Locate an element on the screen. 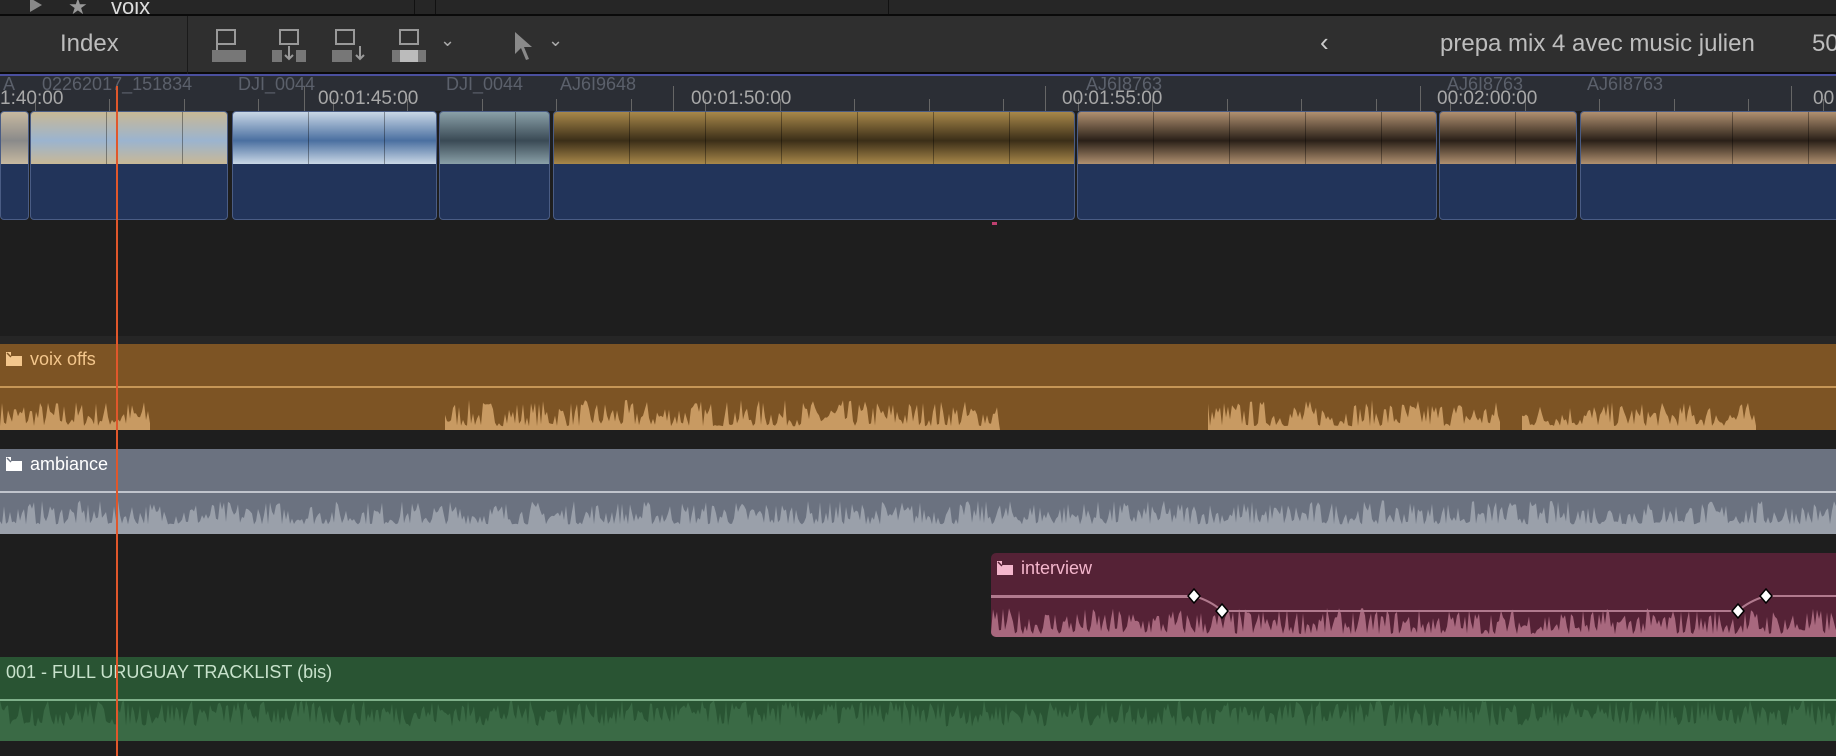  tool-chevron-down-icon: ⌄ is located at coordinates (555, 40).